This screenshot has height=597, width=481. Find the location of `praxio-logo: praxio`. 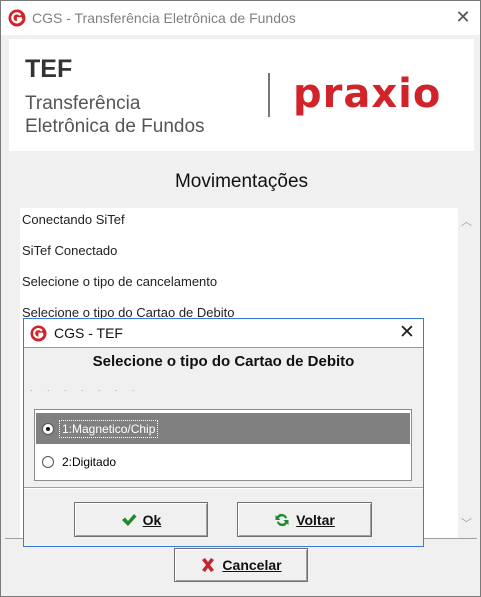

praxio-logo: praxio is located at coordinates (367, 94).